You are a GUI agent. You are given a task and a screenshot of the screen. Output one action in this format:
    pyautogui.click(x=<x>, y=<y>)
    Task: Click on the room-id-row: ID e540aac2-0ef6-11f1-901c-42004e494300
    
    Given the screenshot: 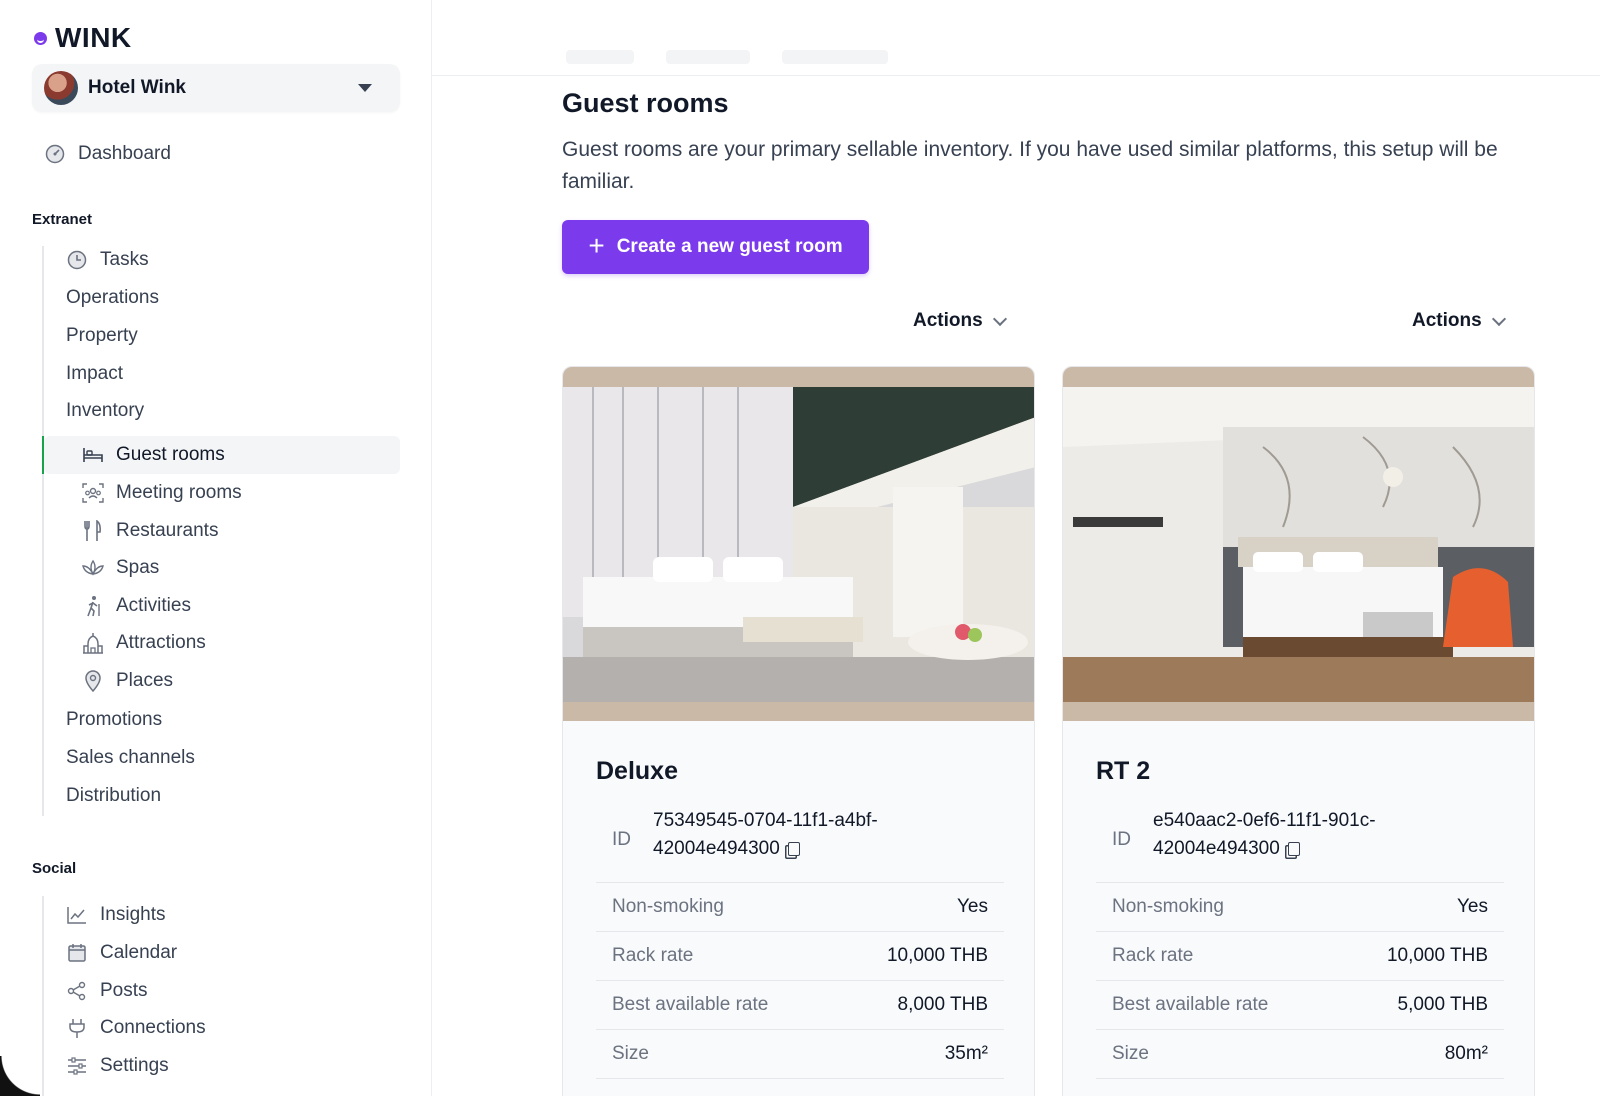 What is the action you would take?
    pyautogui.click(x=1300, y=843)
    